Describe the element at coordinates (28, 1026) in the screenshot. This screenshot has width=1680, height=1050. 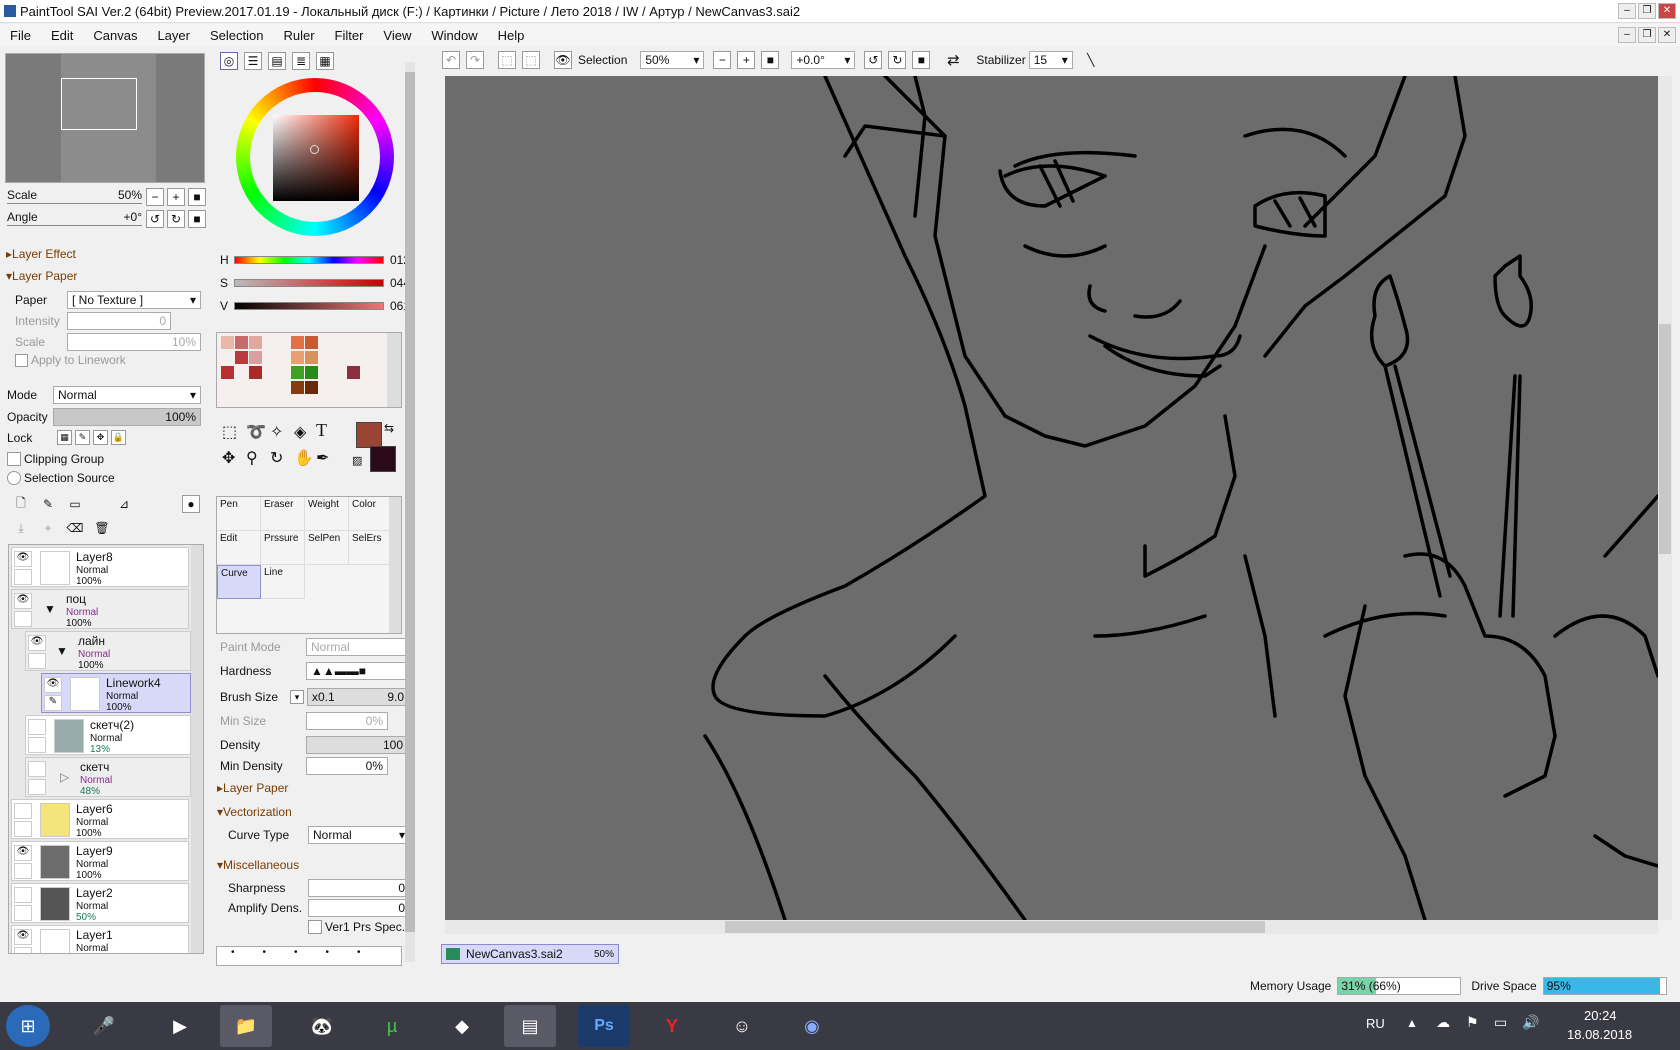
I see `start-button: ⊞` at that location.